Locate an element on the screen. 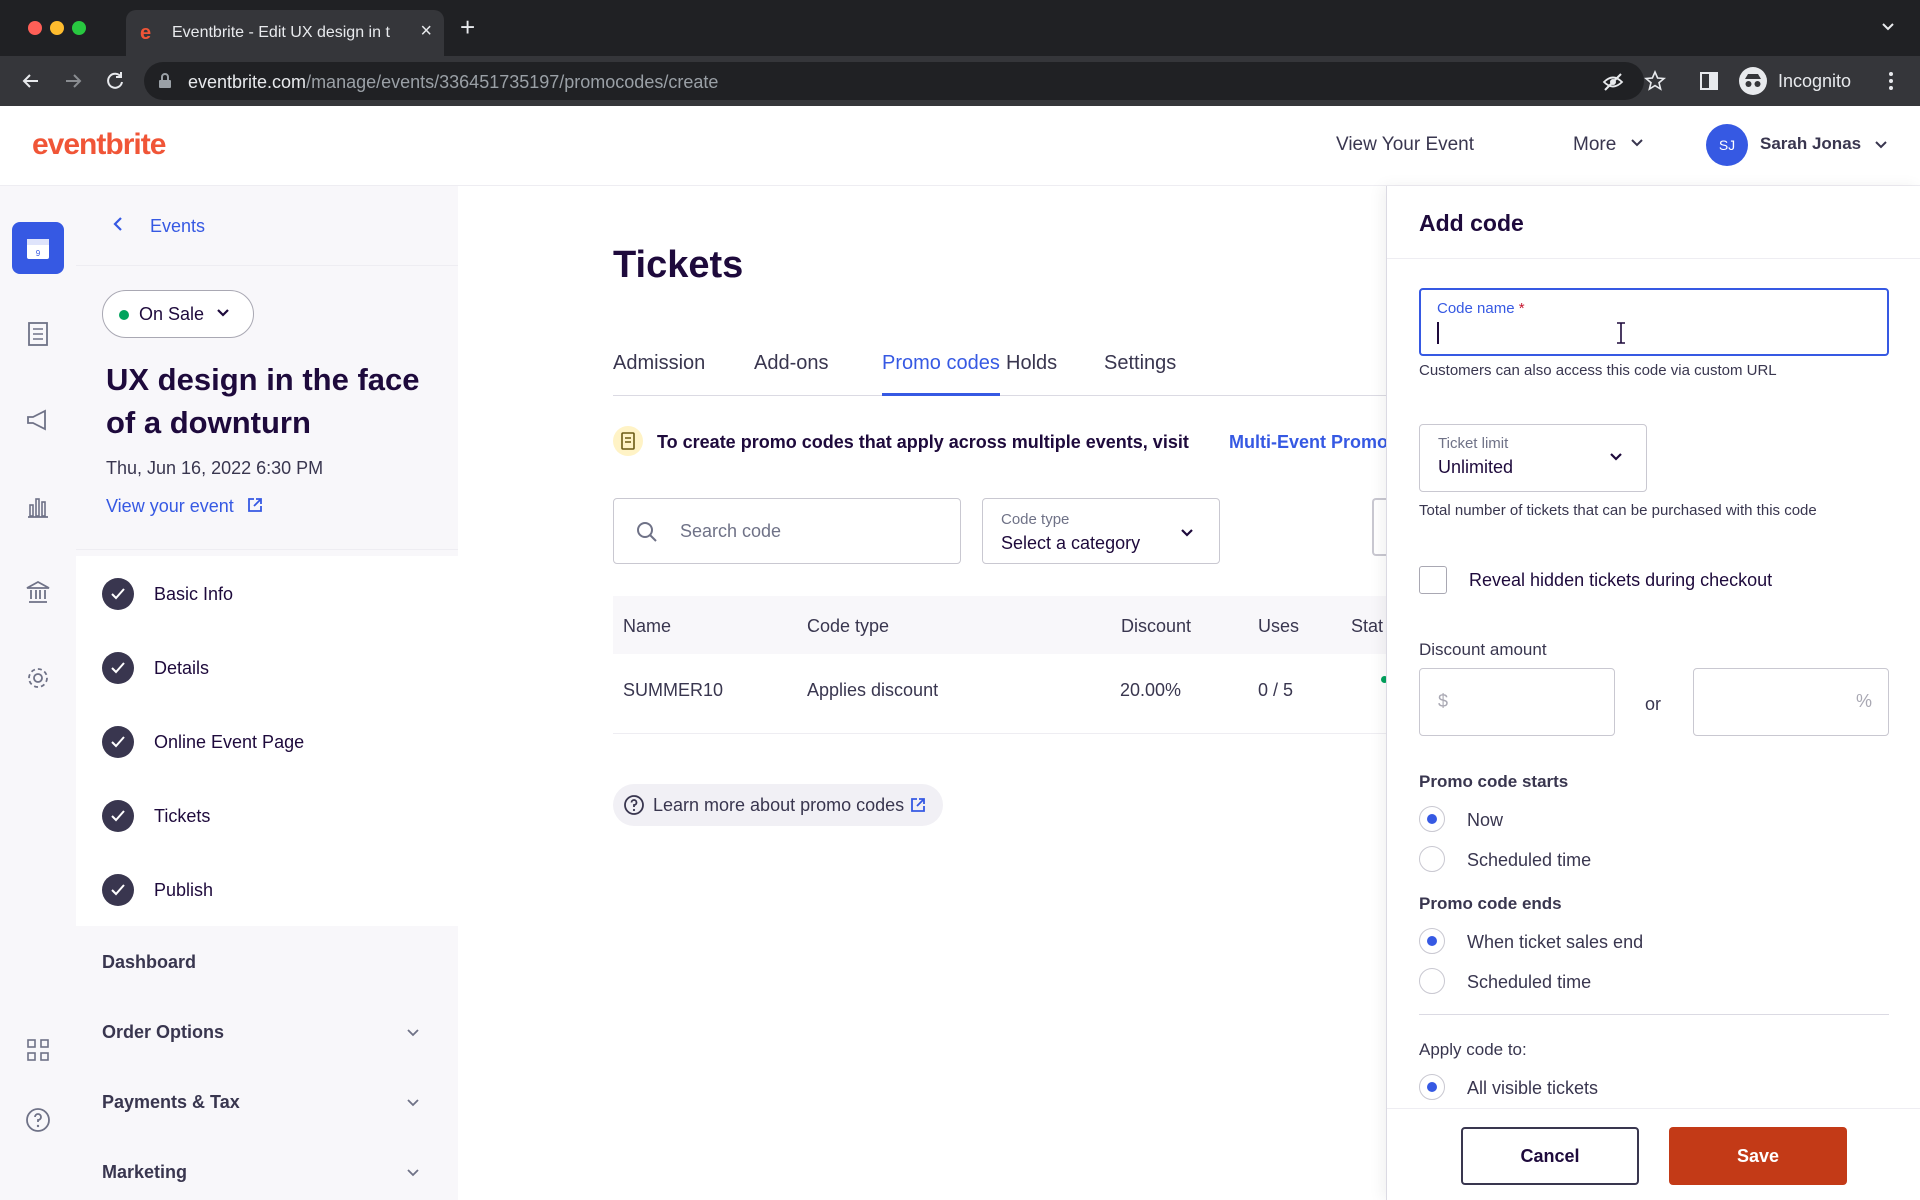  or-label: or is located at coordinates (1653, 704).